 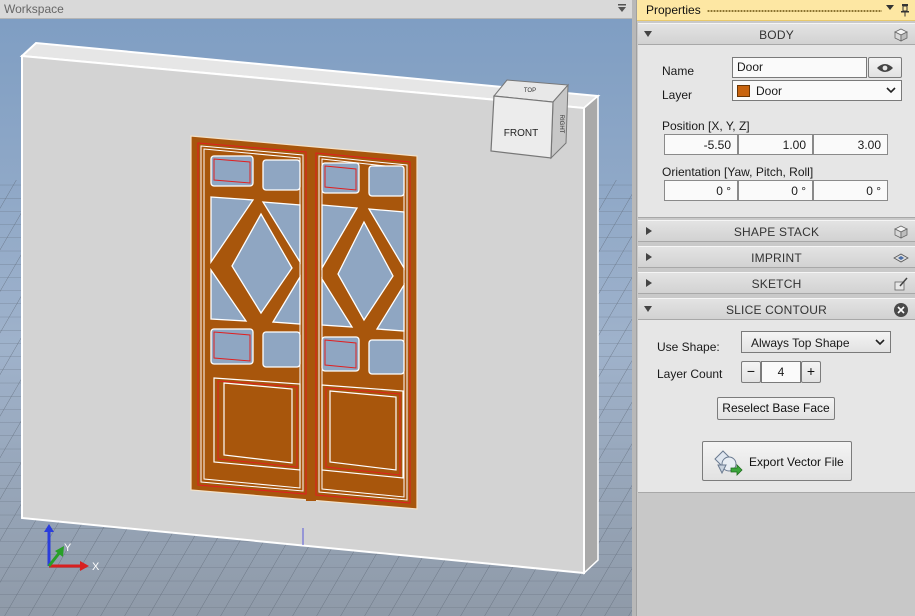 I want to click on orientation-roll-field: 0 °, so click(x=850, y=190).